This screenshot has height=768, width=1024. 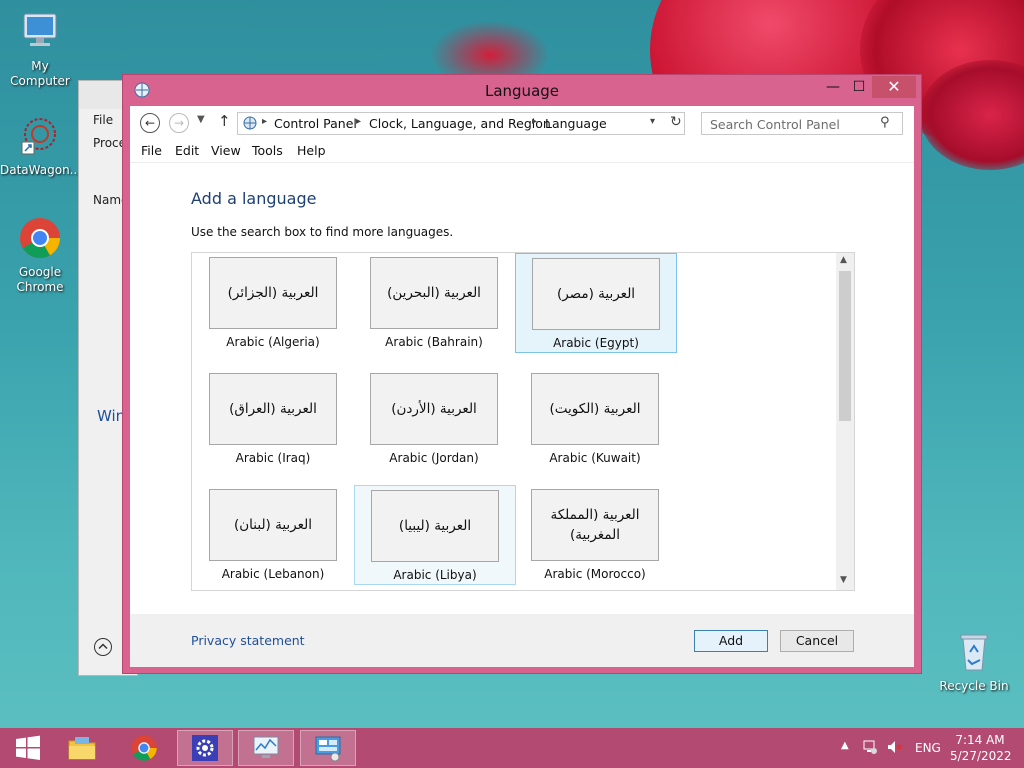 What do you see at coordinates (40, 73) in the screenshot?
I see `desktop-icon-label: My Computer` at bounding box center [40, 73].